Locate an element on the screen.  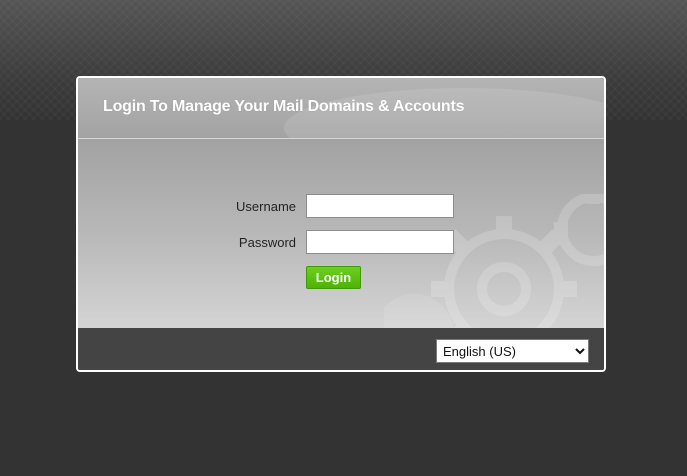
username-row: Username is located at coordinates (341, 207).